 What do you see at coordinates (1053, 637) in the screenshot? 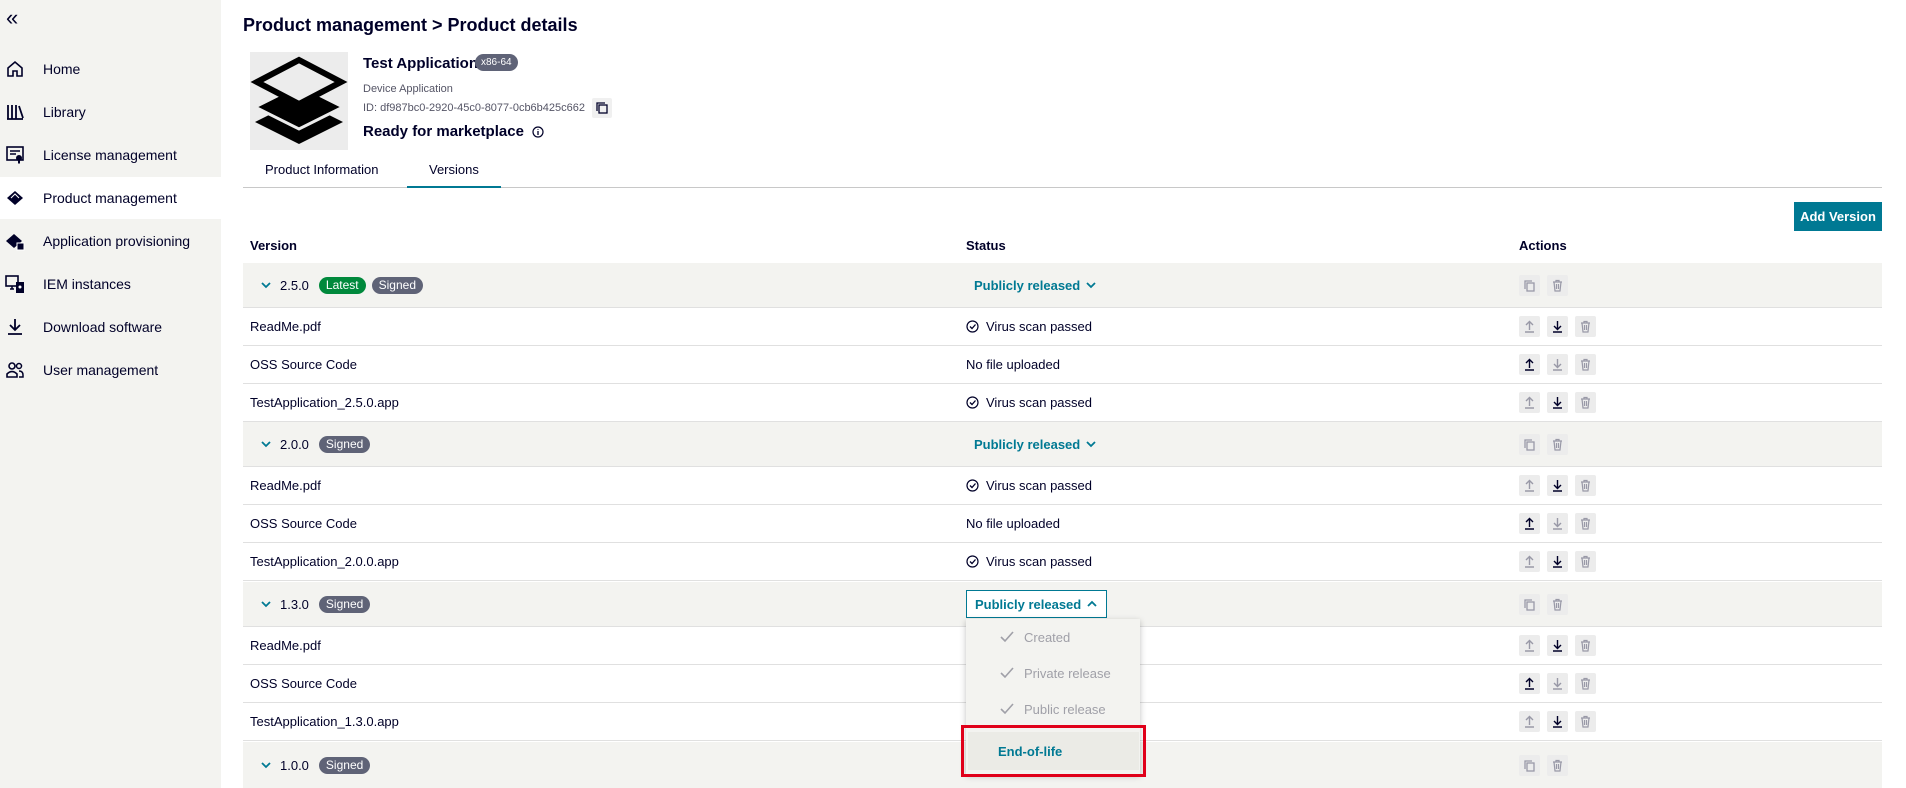
I see `status-option-created: Created` at bounding box center [1053, 637].